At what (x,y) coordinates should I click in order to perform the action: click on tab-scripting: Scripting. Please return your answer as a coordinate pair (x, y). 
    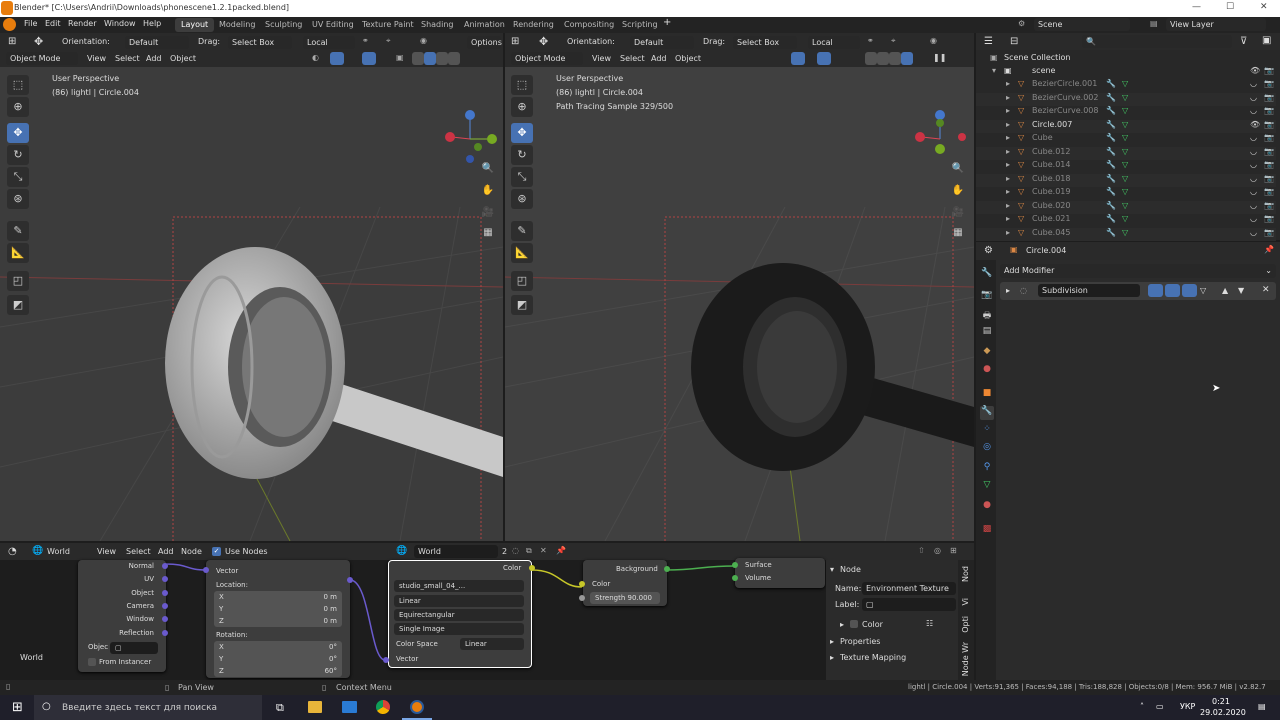
    Looking at the image, I should click on (640, 25).